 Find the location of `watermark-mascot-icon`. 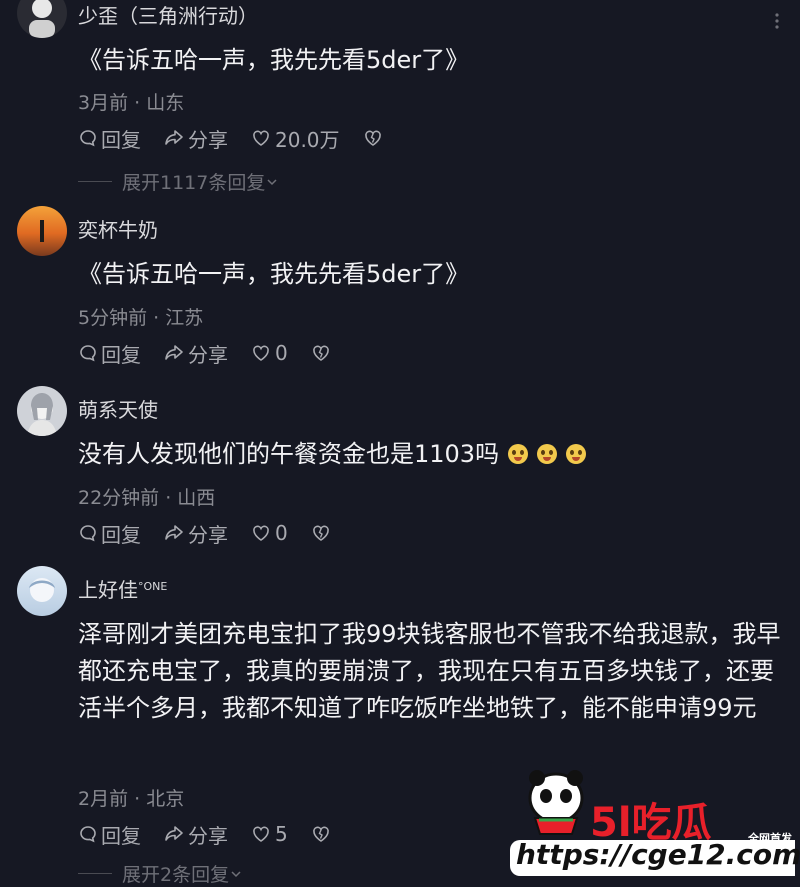

watermark-mascot-icon is located at coordinates (556, 802).